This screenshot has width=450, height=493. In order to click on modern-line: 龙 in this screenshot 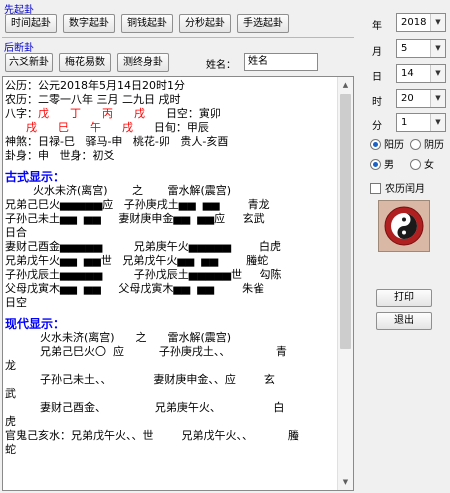, I will do `click(10, 365)`.